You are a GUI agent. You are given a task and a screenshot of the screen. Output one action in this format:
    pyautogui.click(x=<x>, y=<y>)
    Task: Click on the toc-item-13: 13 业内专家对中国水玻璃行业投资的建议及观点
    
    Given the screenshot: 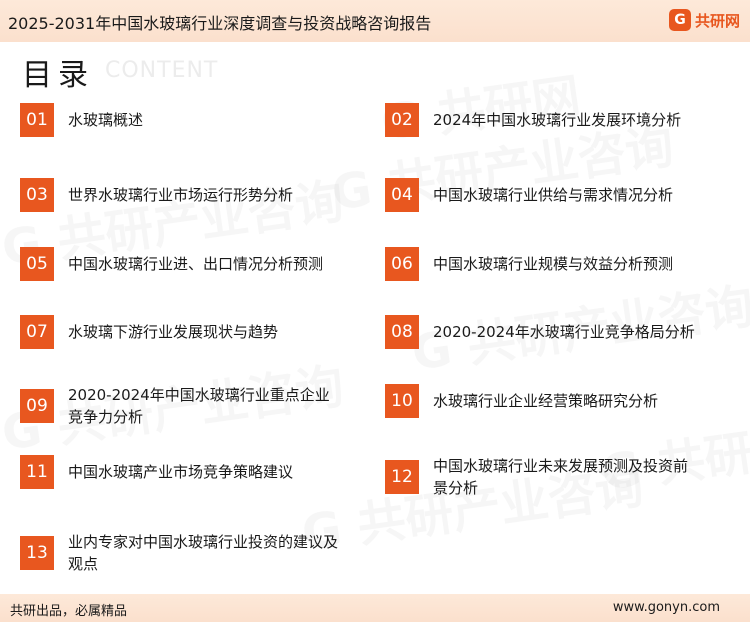 What is the action you would take?
    pyautogui.click(x=185, y=553)
    